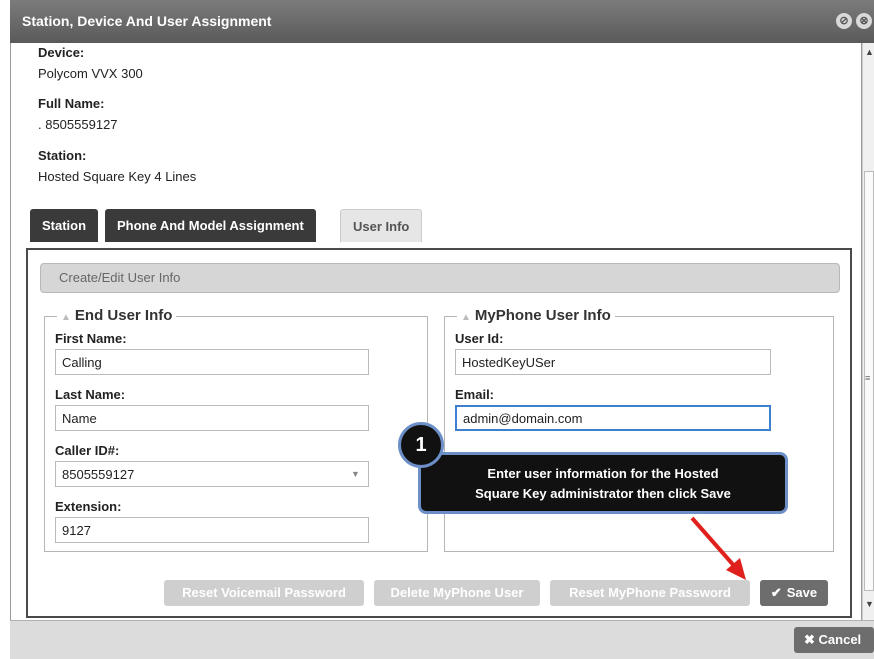  I want to click on close-x-icon: ✖, so click(809, 639).